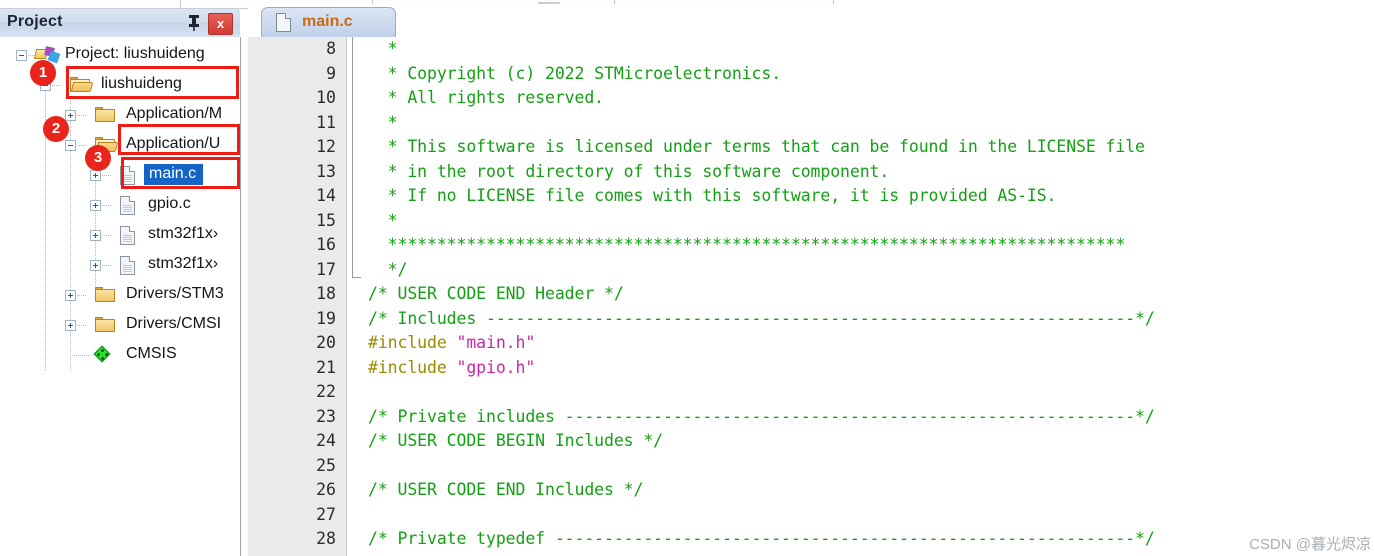  Describe the element at coordinates (326, 293) in the screenshot. I see `line-number: 18` at that location.